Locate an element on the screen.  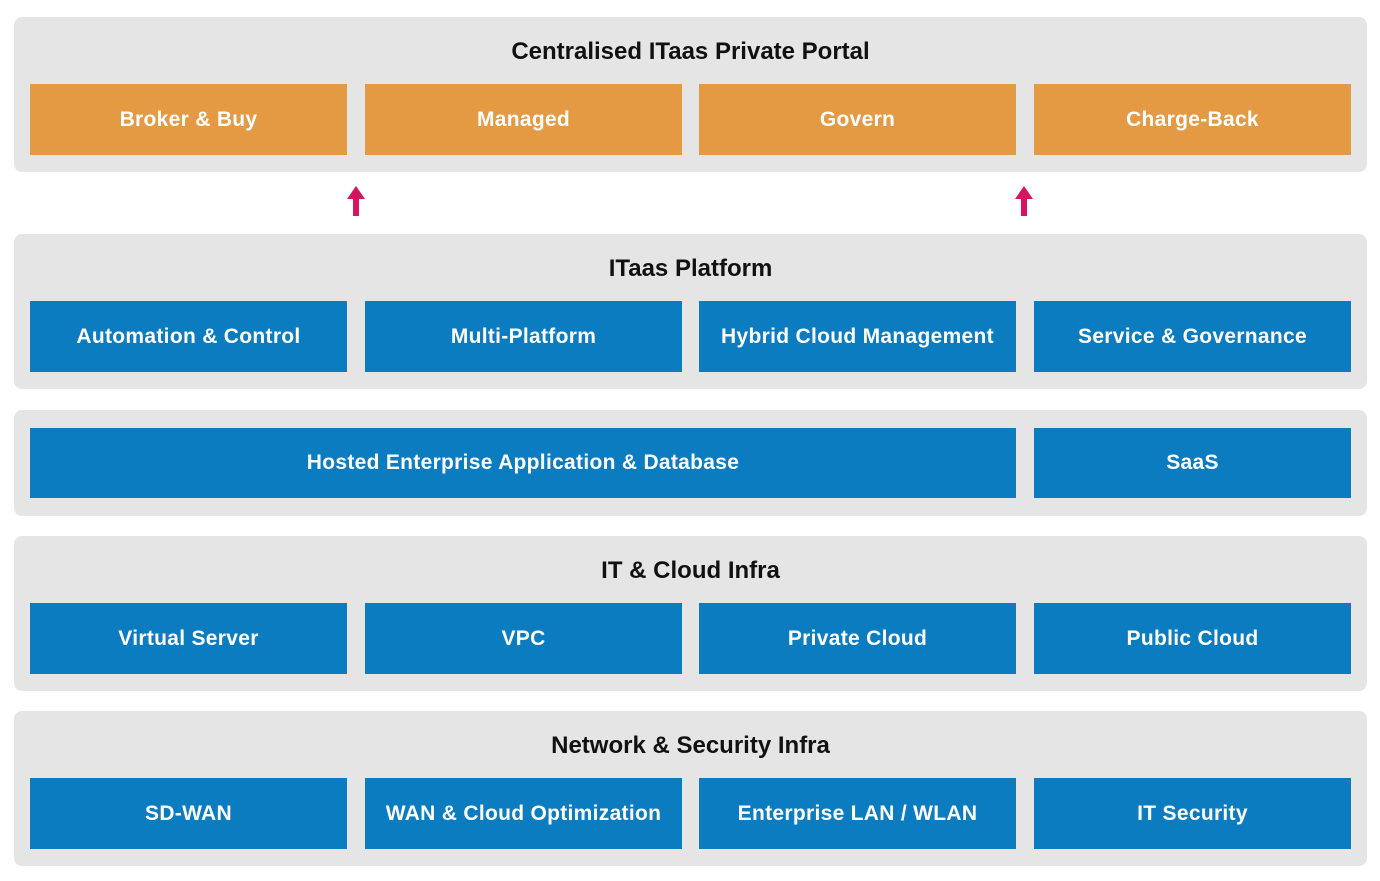
cloud-infra-item-public-cloud: Public Cloud is located at coordinates (1192, 638).